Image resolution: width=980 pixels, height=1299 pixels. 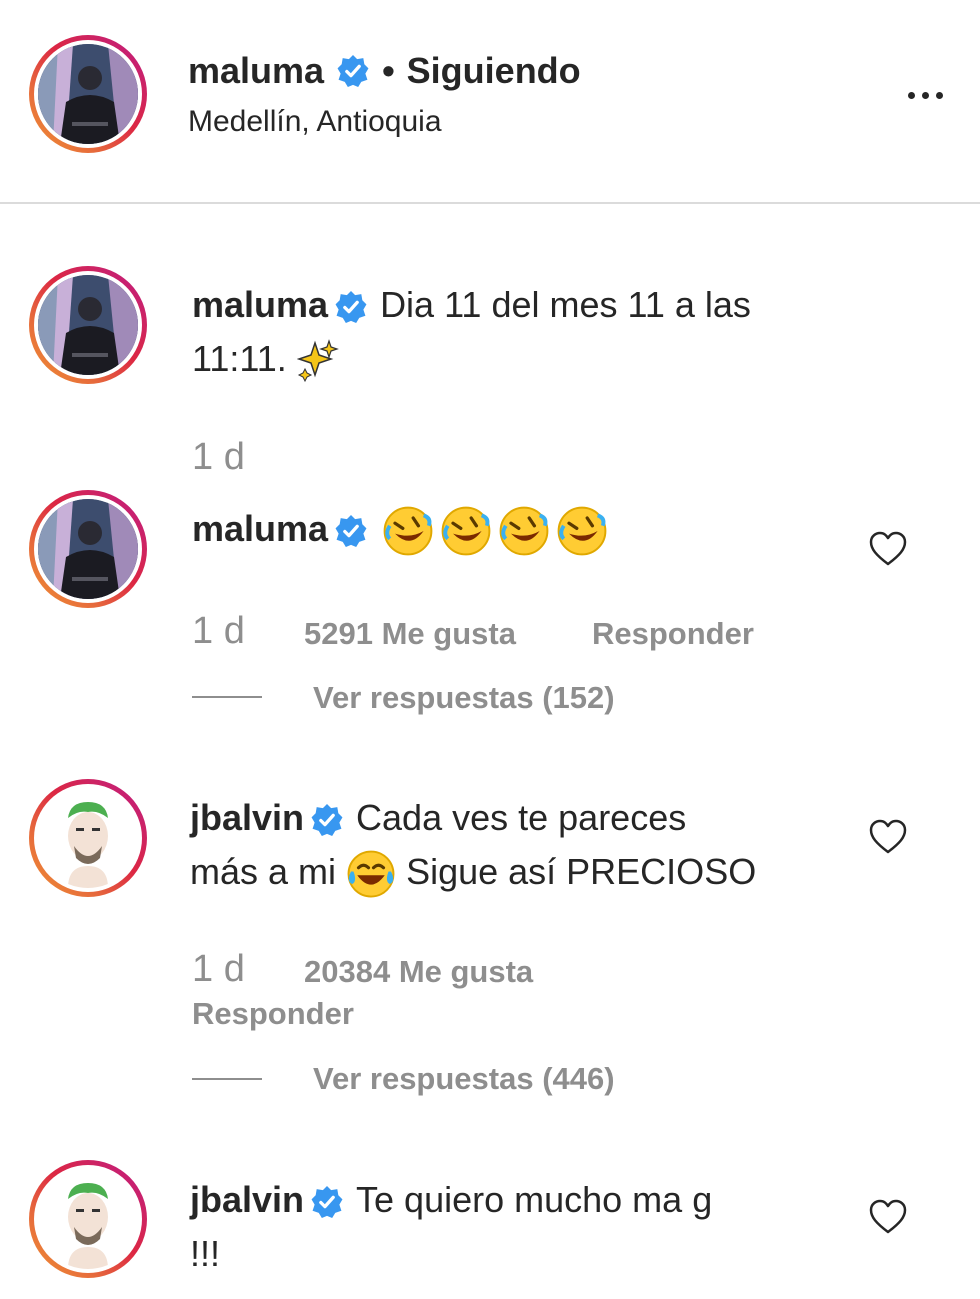 I want to click on sparkles-icon, so click(x=318, y=361).